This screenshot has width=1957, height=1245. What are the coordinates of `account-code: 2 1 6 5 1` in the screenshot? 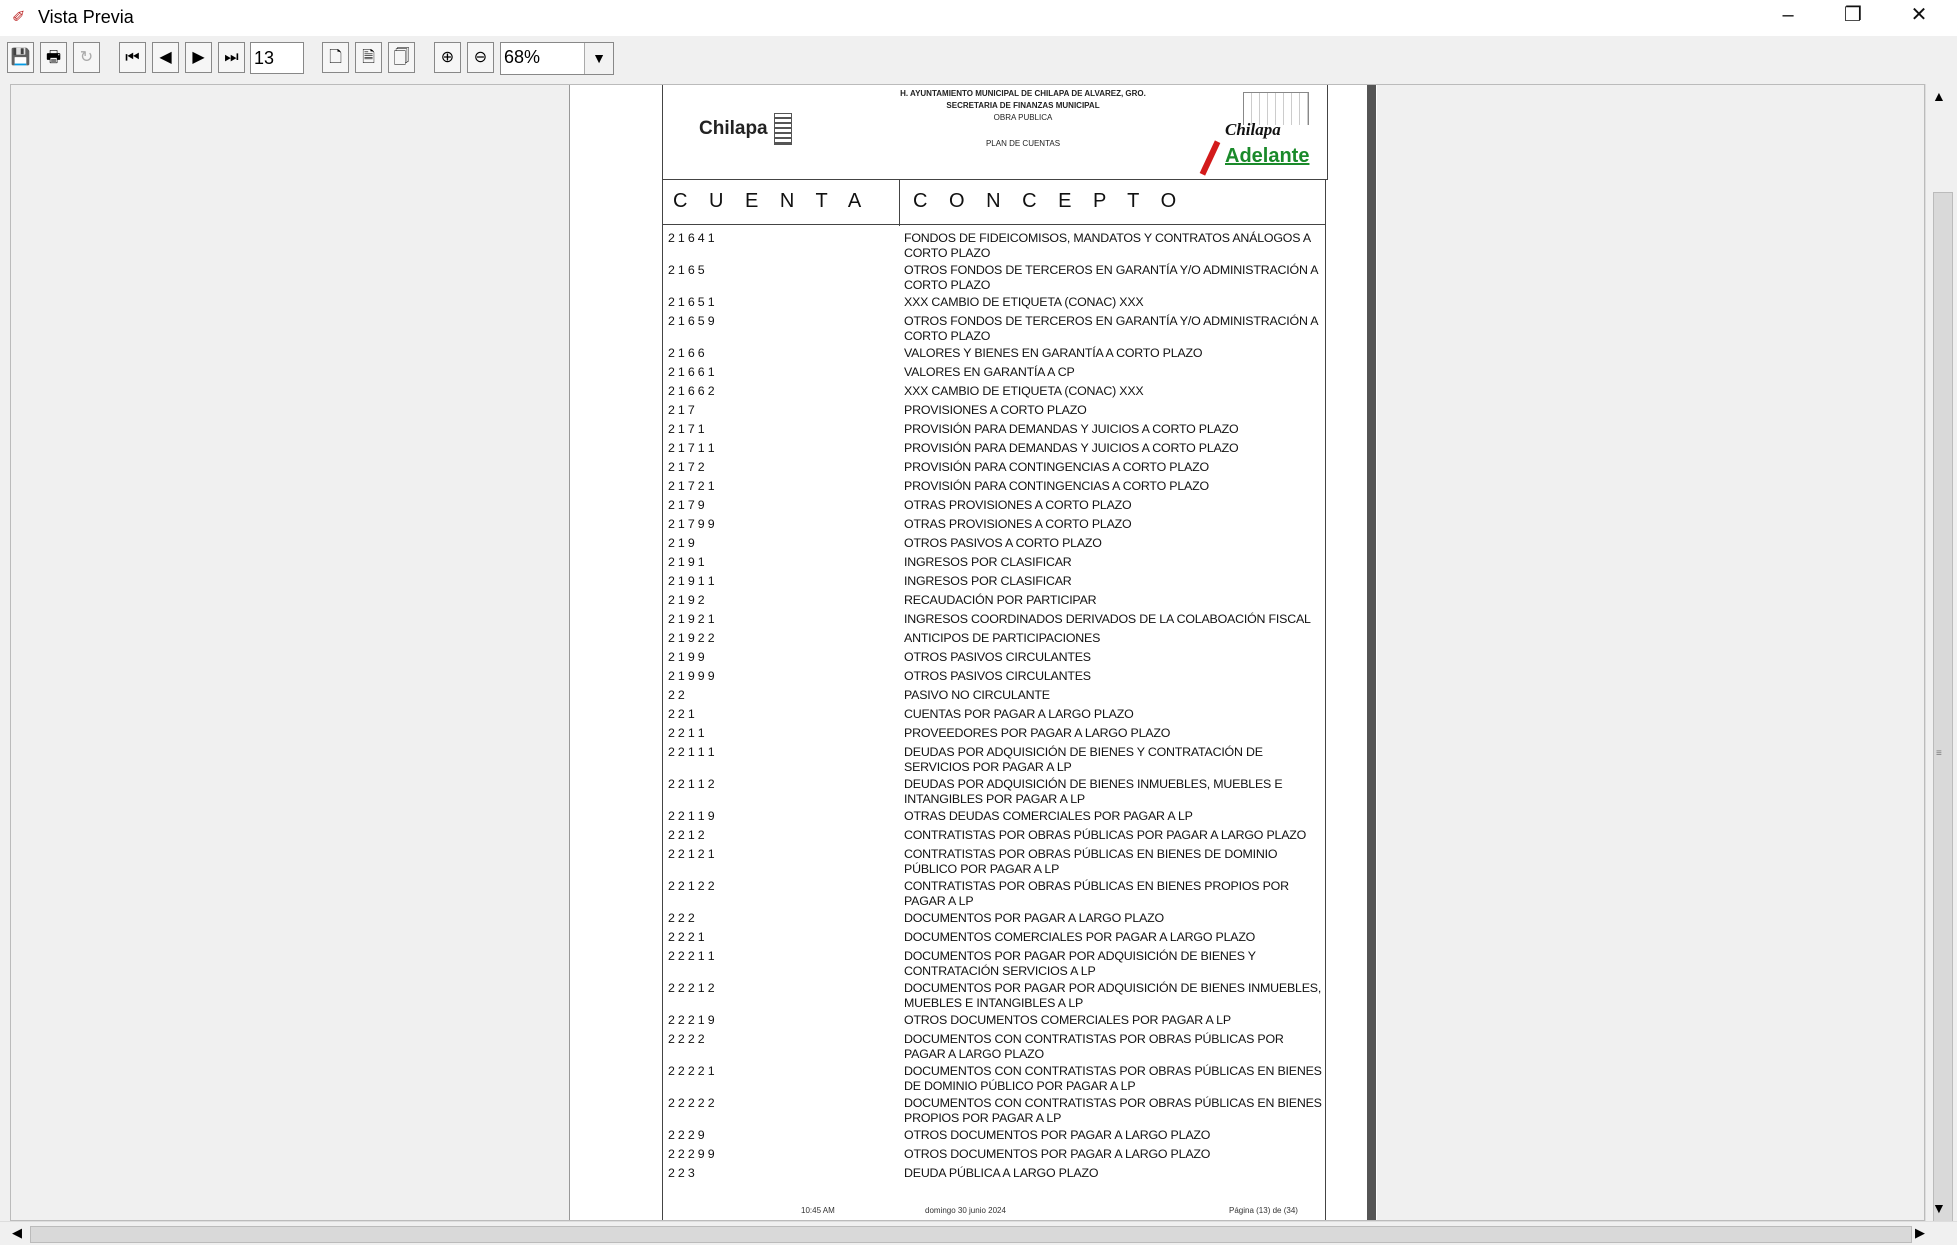 It's located at (691, 302).